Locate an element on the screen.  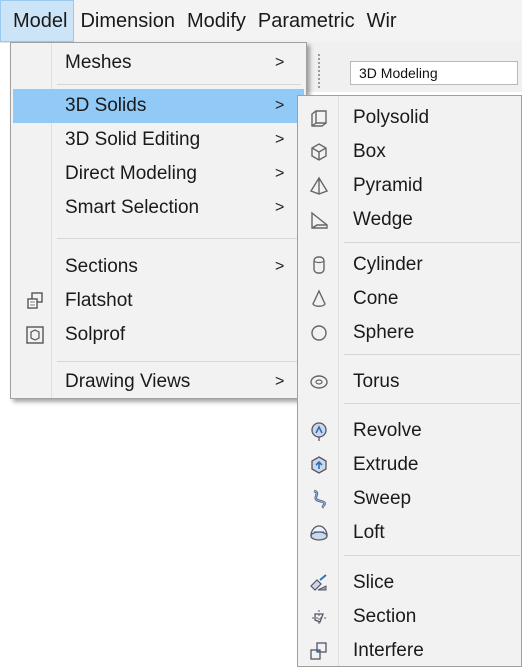
menu-item-label: Drawing Views is located at coordinates (128, 381).